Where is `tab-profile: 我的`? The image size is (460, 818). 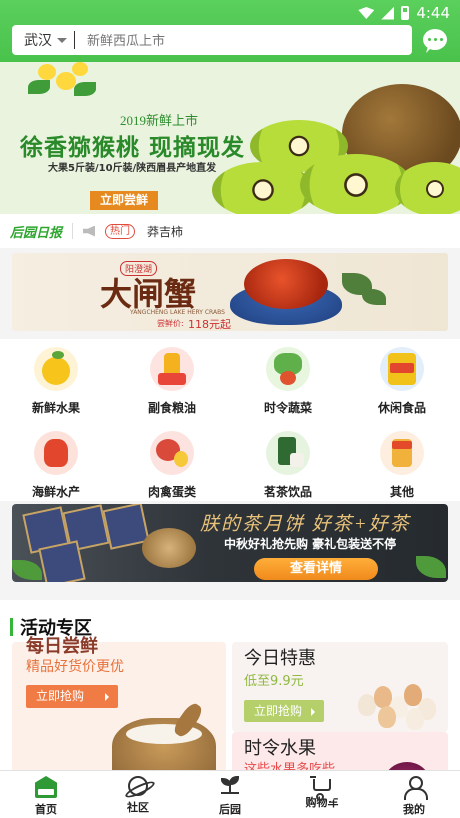
tab-profile: 我的 is located at coordinates (414, 794).